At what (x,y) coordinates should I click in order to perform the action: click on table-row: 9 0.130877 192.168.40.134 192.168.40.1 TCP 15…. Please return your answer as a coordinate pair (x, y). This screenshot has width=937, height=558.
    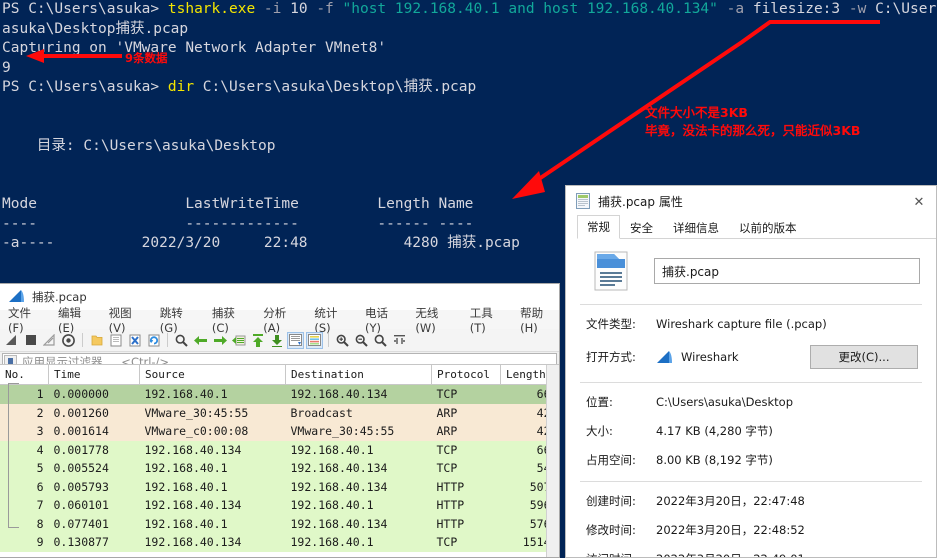
    Looking at the image, I should click on (273, 542).